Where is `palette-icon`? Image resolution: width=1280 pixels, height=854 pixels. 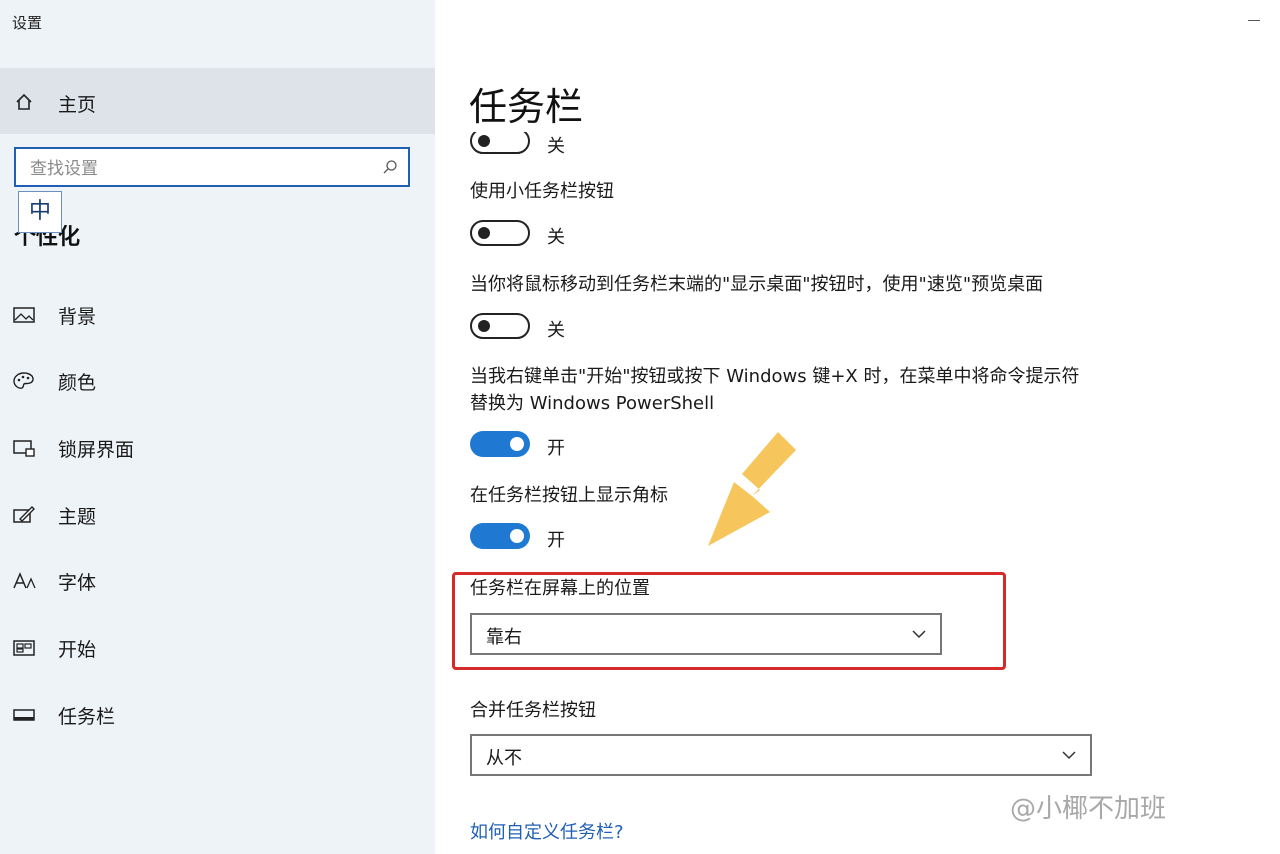
palette-icon is located at coordinates (23, 380).